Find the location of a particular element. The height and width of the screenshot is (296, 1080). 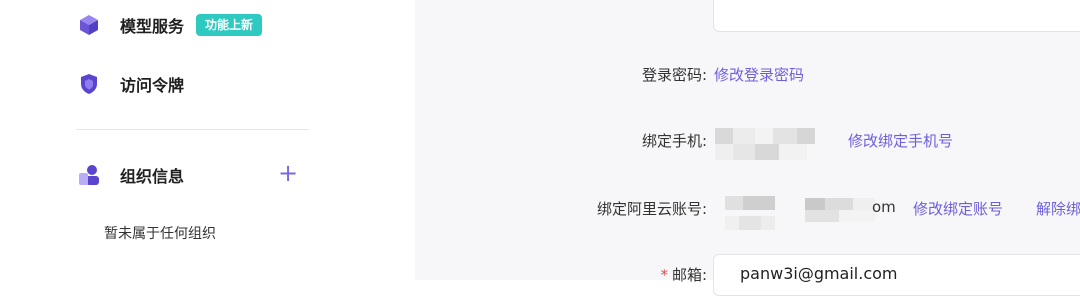

change-phone-link: 修改绑定手机号 is located at coordinates (900, 140).